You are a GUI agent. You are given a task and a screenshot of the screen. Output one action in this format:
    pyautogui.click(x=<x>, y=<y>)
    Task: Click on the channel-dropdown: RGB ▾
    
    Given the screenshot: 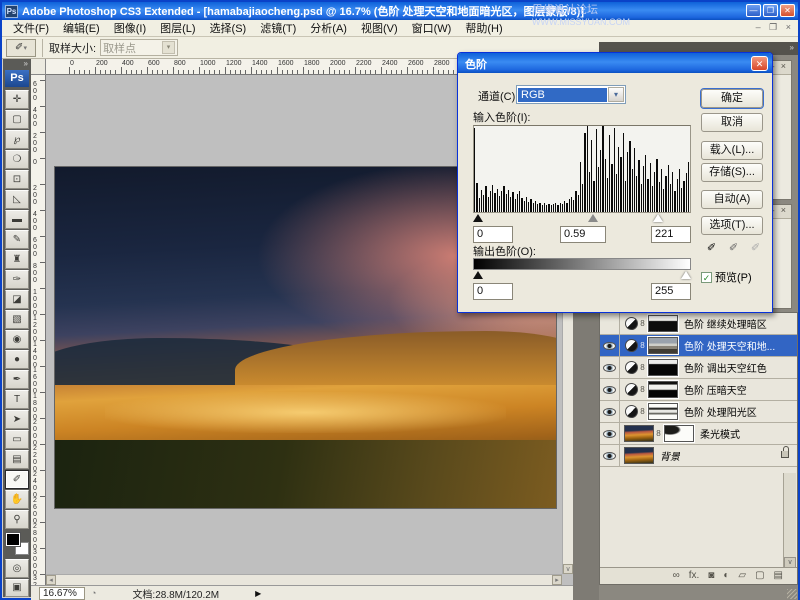 What is the action you would take?
    pyautogui.click(x=571, y=94)
    